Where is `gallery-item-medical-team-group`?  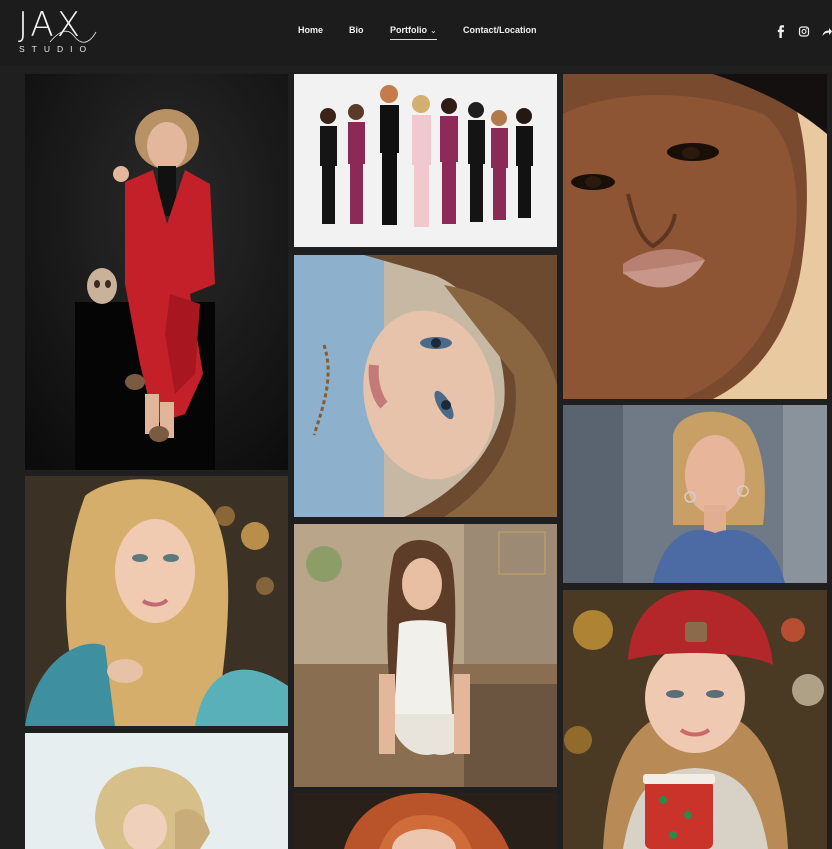
gallery-item-medical-team-group is located at coordinates (425, 160).